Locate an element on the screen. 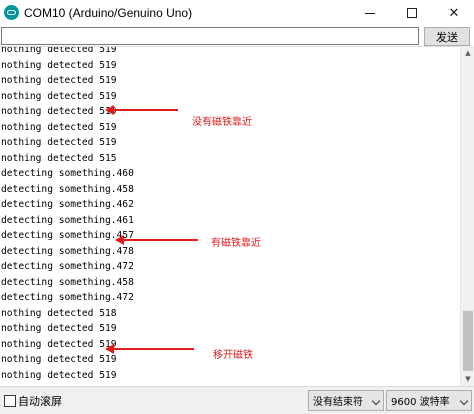 This screenshot has height=414, width=474. annotation-label: 没有磁铁靠近 is located at coordinates (222, 122).